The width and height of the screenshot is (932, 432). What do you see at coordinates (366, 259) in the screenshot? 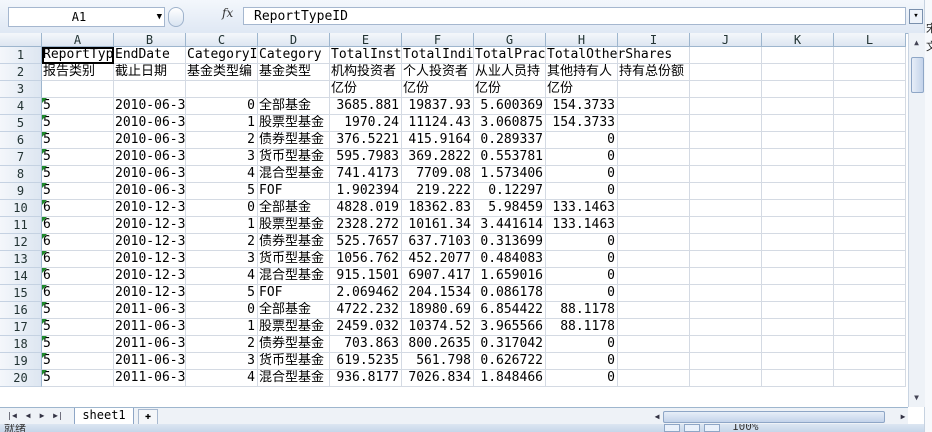
I see `cell-e13: 1056.762` at bounding box center [366, 259].